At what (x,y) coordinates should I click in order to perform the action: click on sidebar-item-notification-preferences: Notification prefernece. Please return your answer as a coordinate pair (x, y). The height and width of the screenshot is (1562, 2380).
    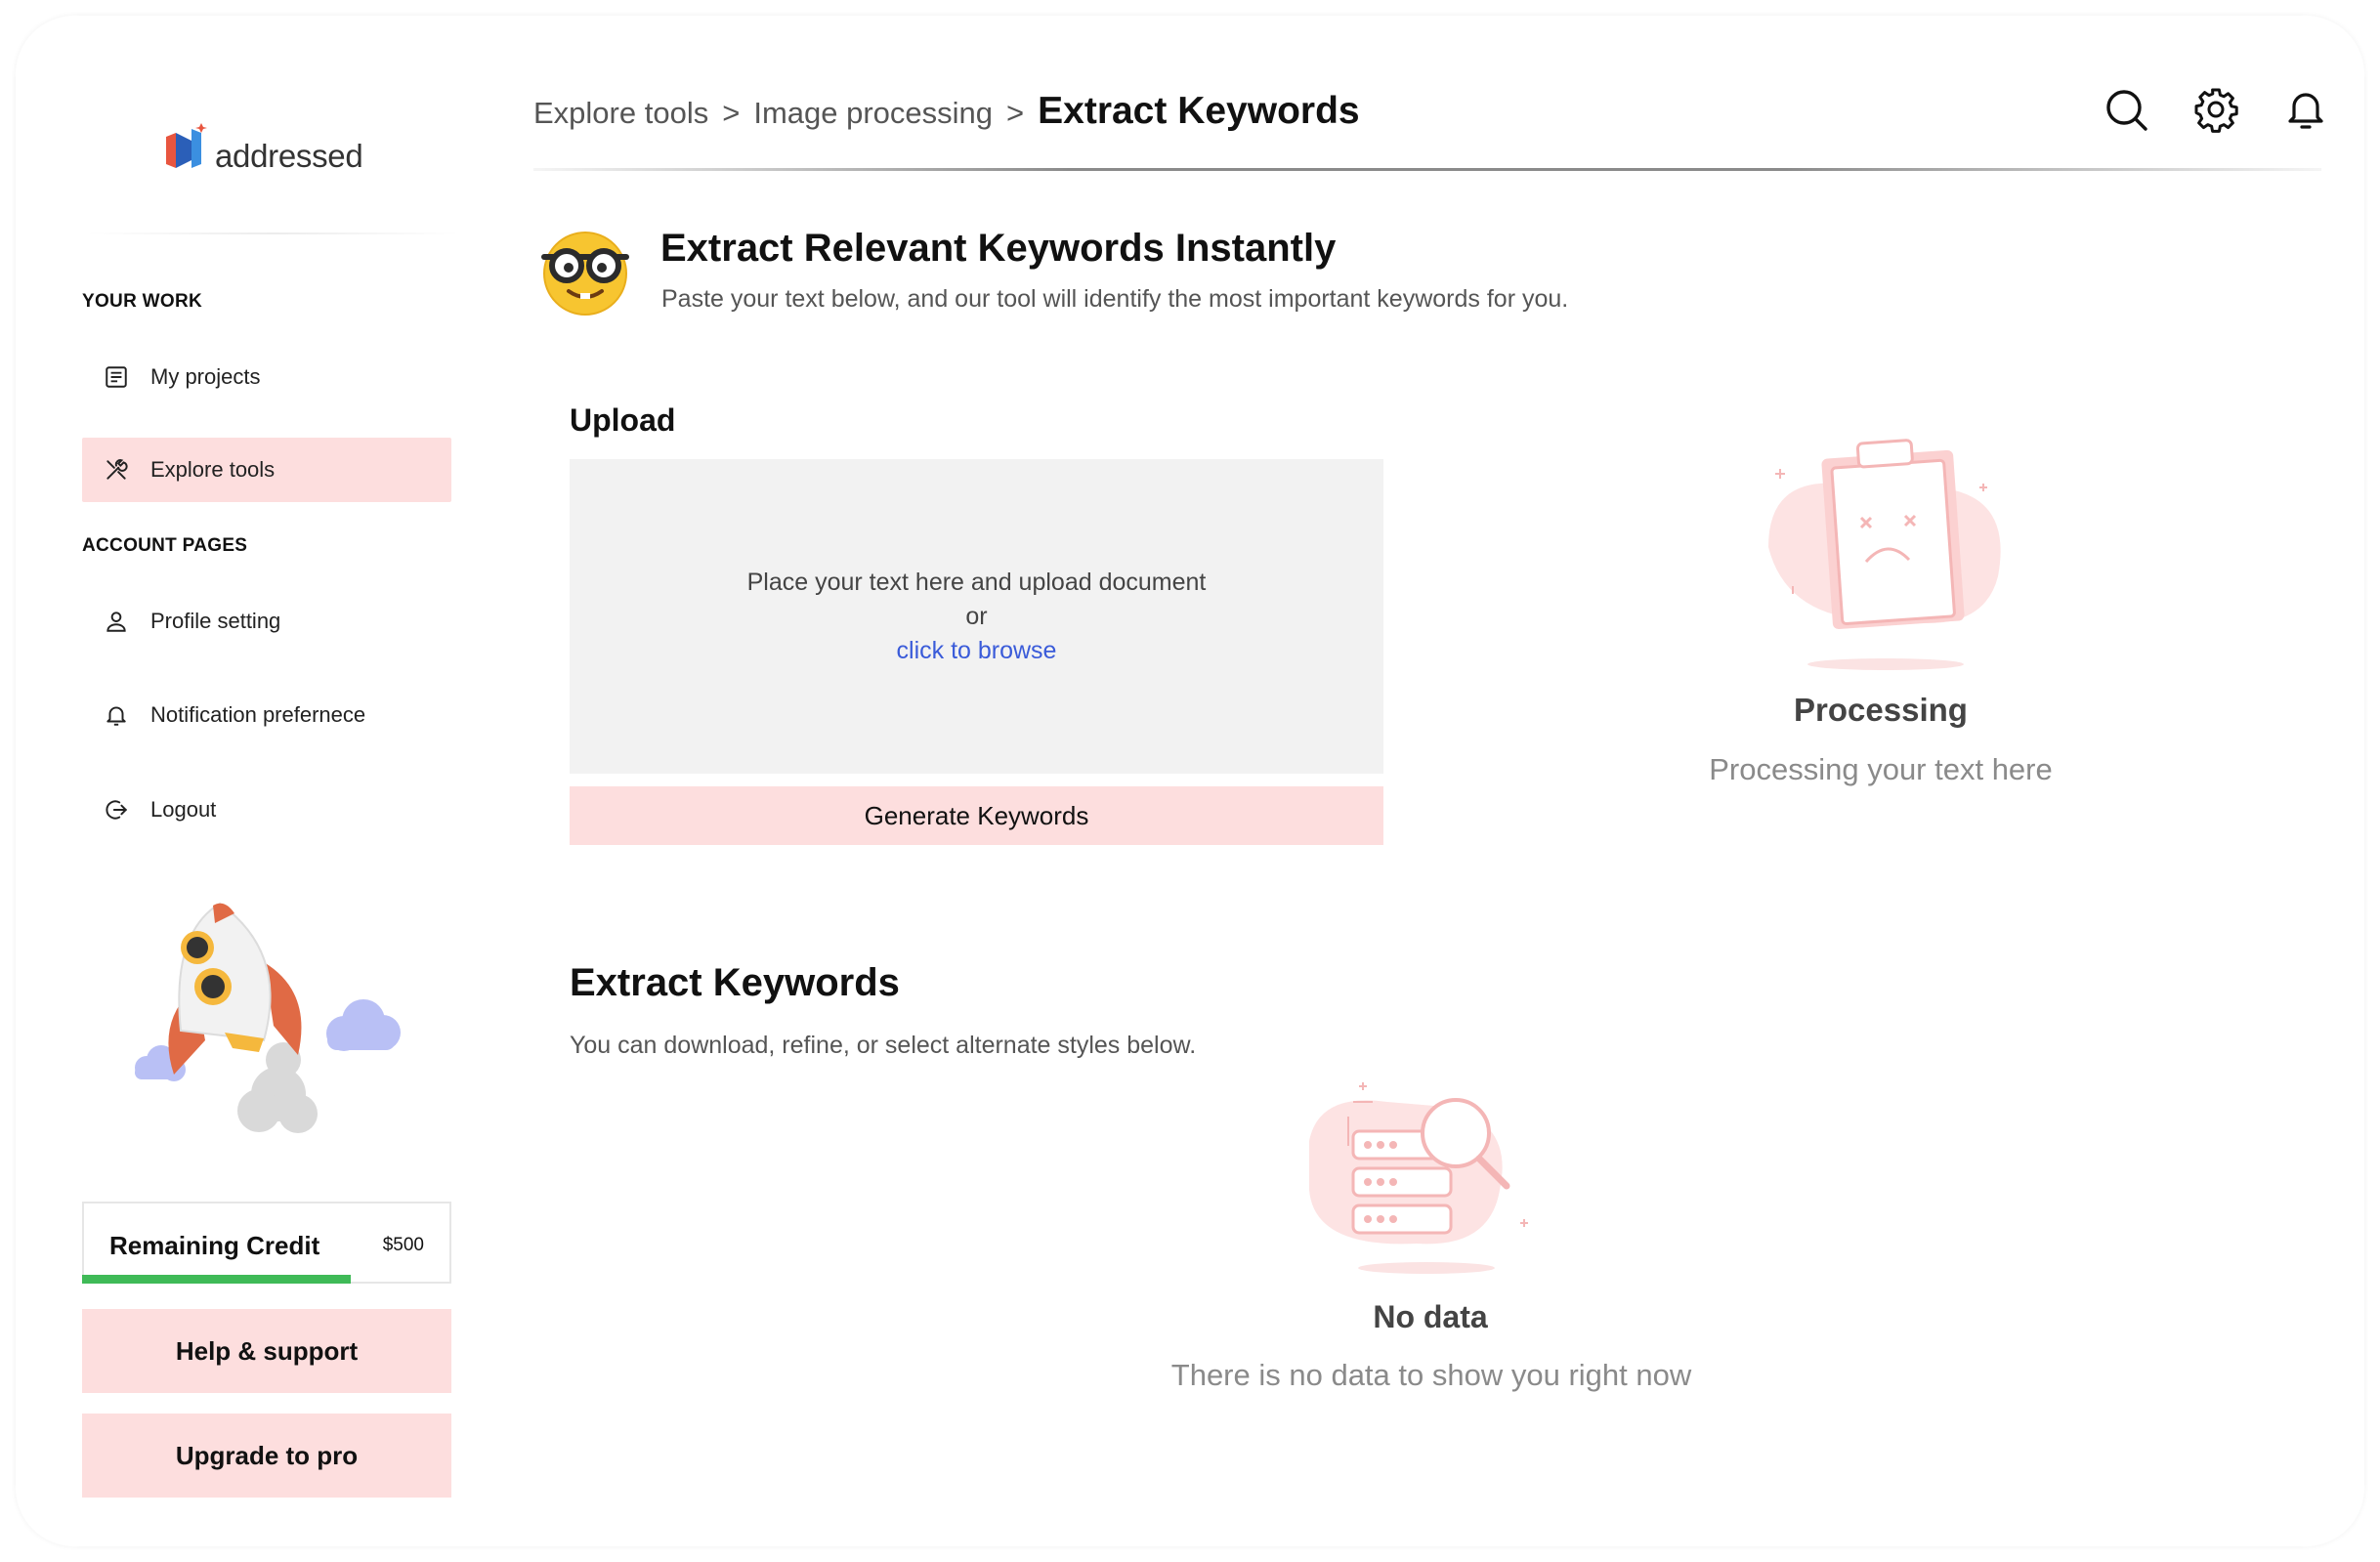
    Looking at the image, I should click on (266, 715).